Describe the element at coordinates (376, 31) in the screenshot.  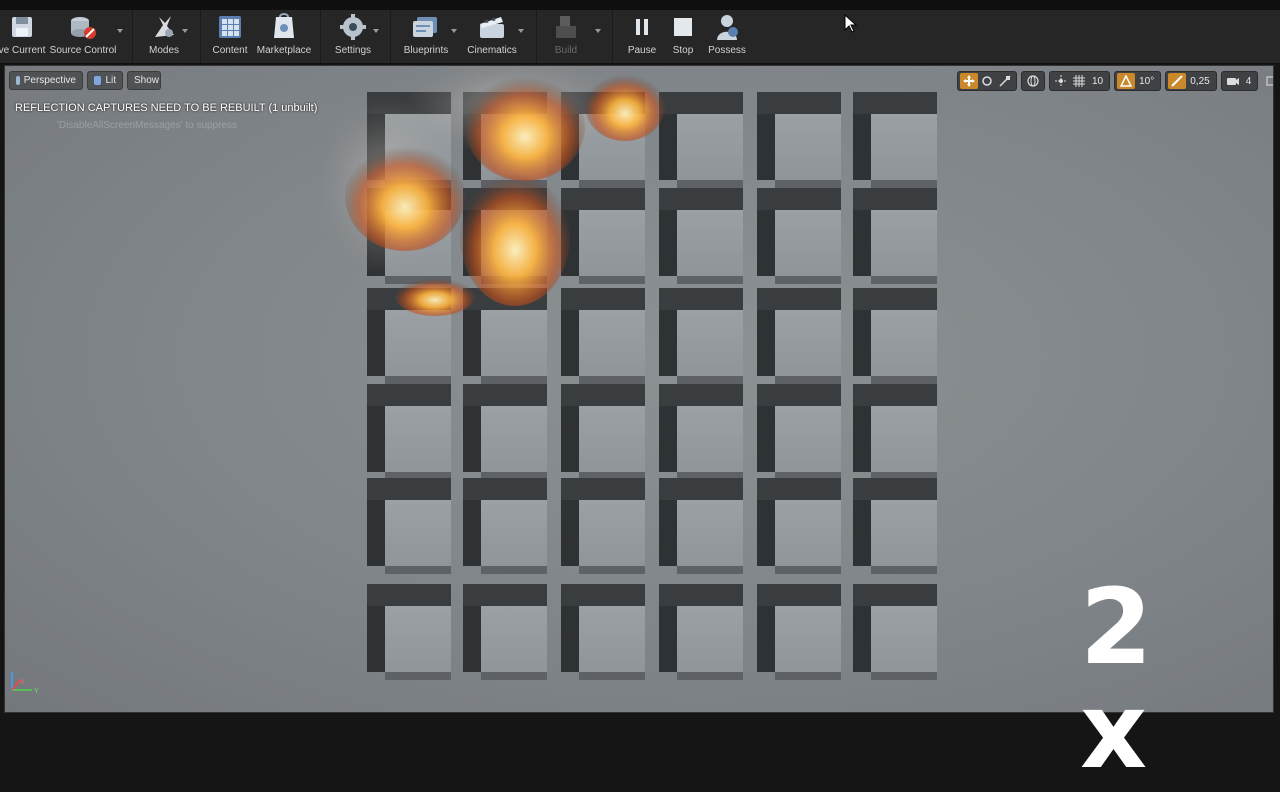
I see `settings-dropdown` at that location.